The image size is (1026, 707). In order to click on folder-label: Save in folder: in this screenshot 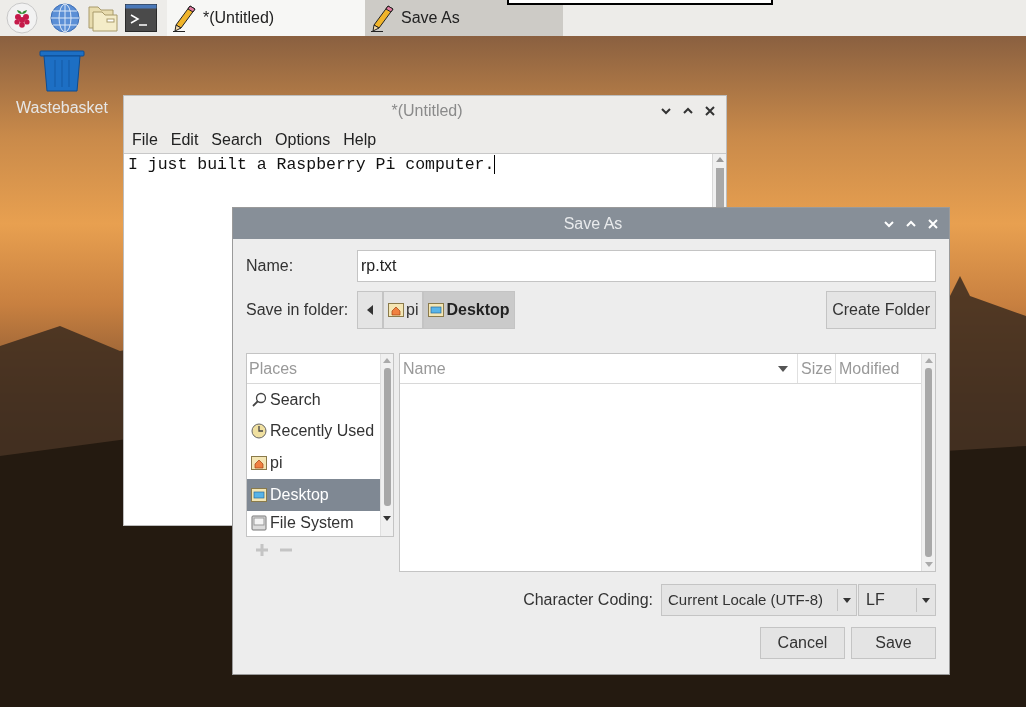, I will do `click(298, 310)`.